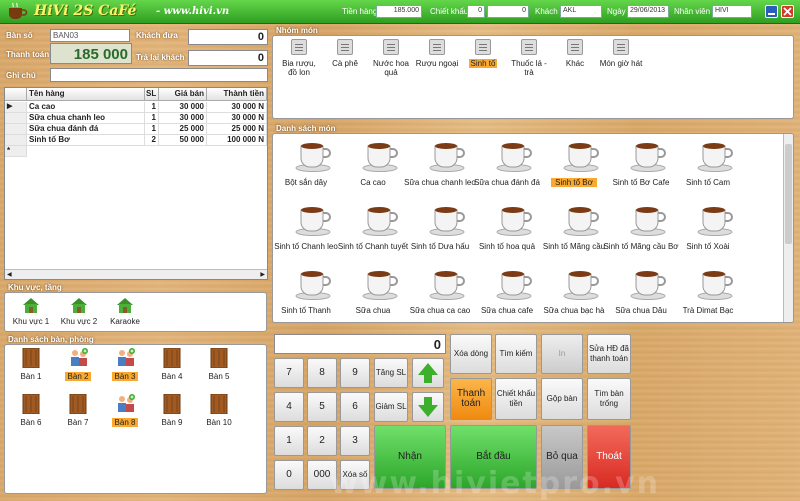 The width and height of the screenshot is (800, 501). I want to click on khach-field: AKL, so click(581, 11).